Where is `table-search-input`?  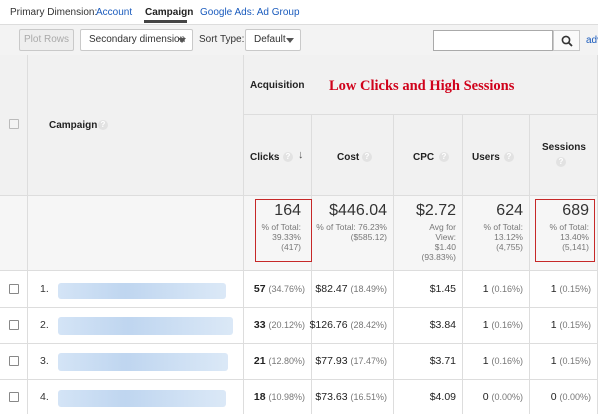 table-search-input is located at coordinates (493, 40).